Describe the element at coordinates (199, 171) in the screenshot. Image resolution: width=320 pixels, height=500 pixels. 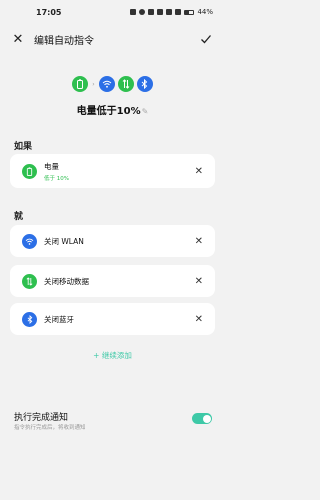
I see `remove-condition-button: ✕` at that location.